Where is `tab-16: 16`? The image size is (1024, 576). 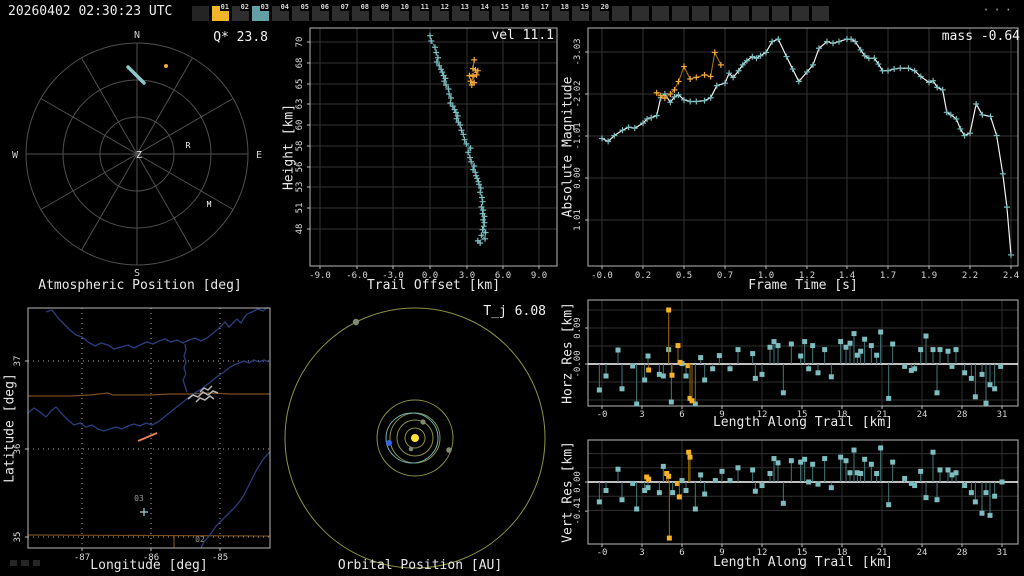 tab-16: 16 is located at coordinates (521, 12).